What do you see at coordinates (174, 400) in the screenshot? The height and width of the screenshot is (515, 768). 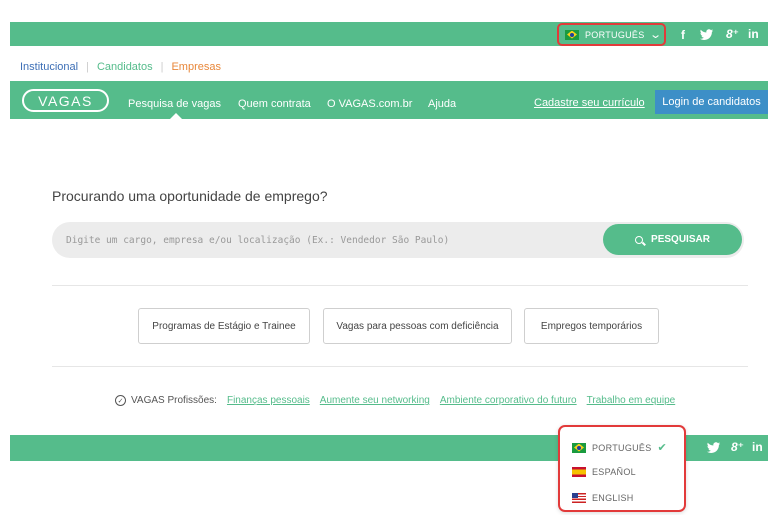 I see `profissoes-label: VAGAS Profissões:` at bounding box center [174, 400].